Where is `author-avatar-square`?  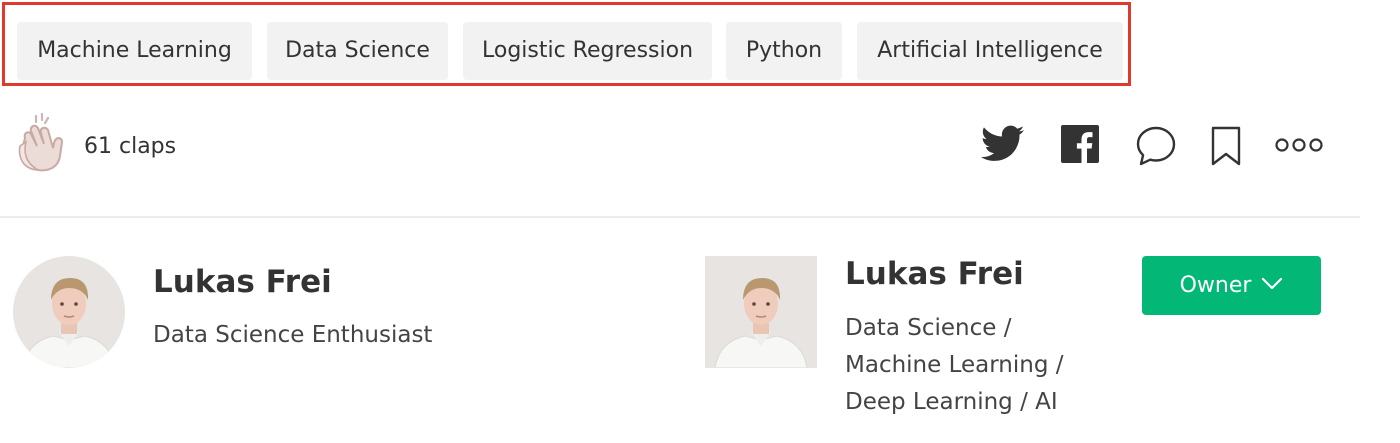 author-avatar-square is located at coordinates (761, 312).